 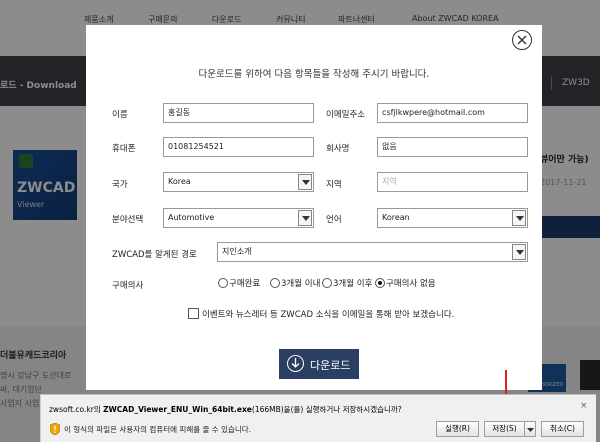 What do you see at coordinates (452, 182) in the screenshot?
I see `region-input: 지역` at bounding box center [452, 182].